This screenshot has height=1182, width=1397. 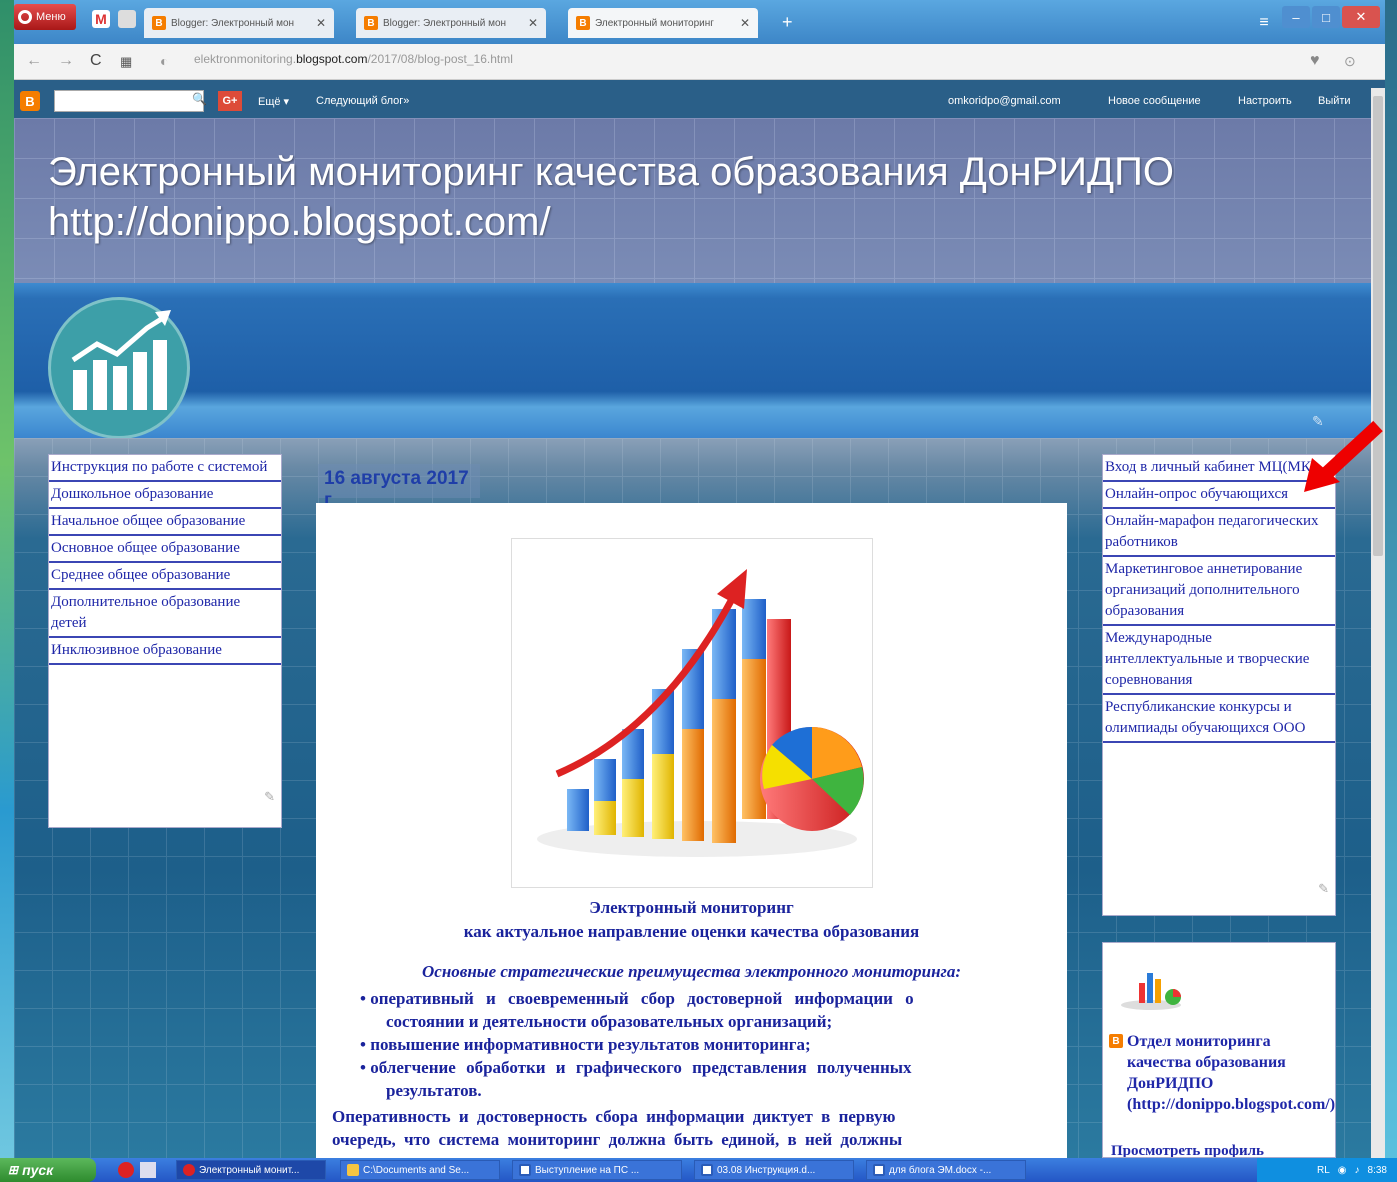 What do you see at coordinates (148, 1170) in the screenshot?
I see `desktop-quicklaunch-icon` at bounding box center [148, 1170].